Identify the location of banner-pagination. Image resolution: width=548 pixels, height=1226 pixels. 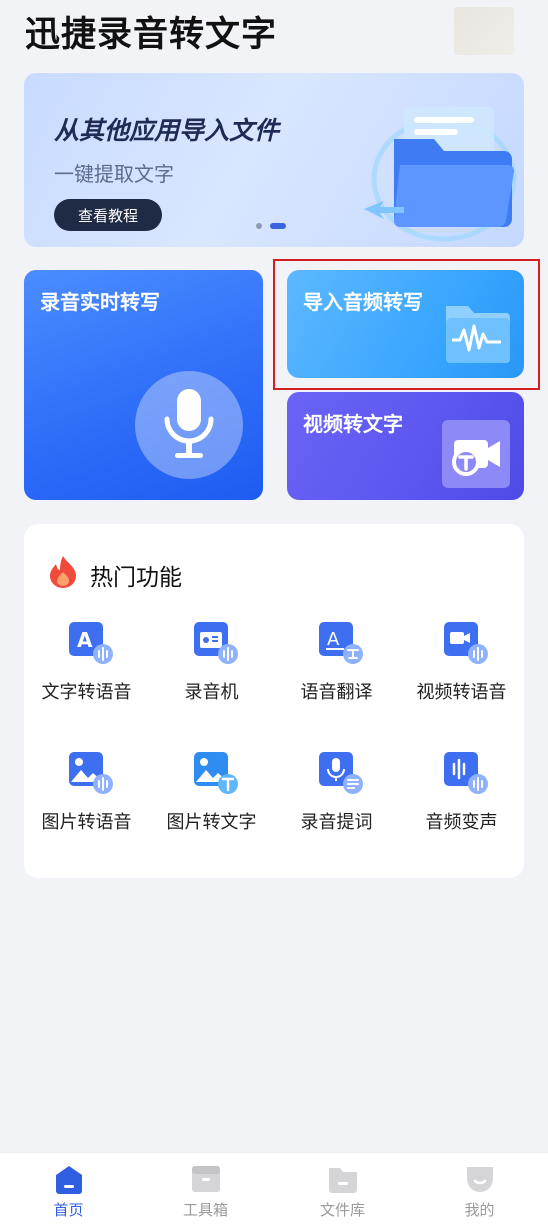
(271, 226).